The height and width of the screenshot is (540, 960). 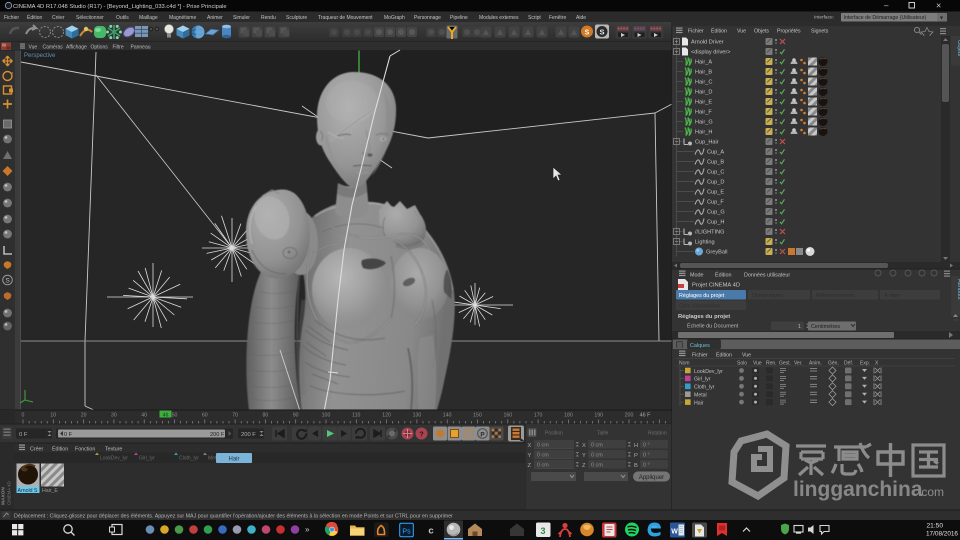 What do you see at coordinates (296, 18) in the screenshot?
I see `svg-text: Sculpture` at bounding box center [296, 18].